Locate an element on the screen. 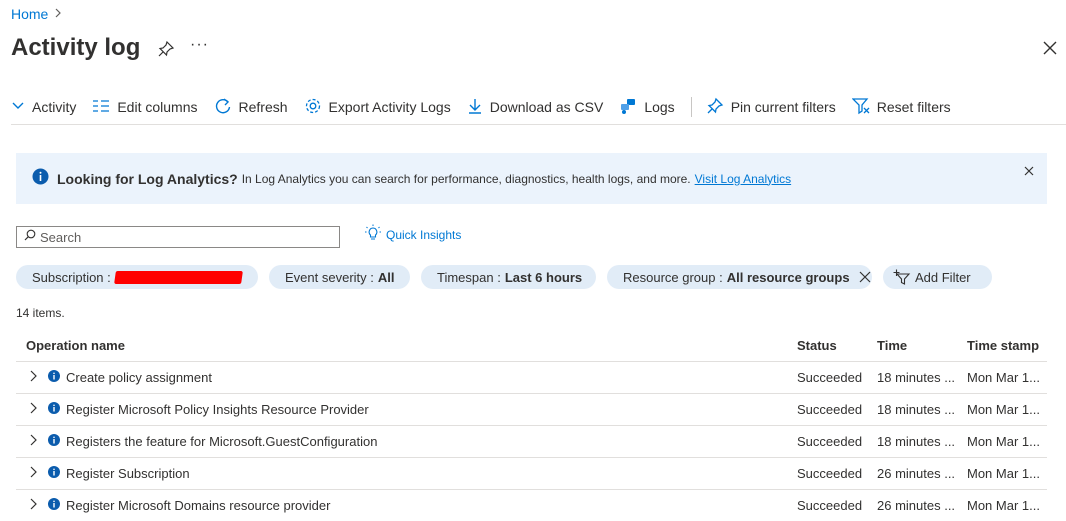 The height and width of the screenshot is (521, 1066). column-header-operation: Operation name is located at coordinates (406, 345).